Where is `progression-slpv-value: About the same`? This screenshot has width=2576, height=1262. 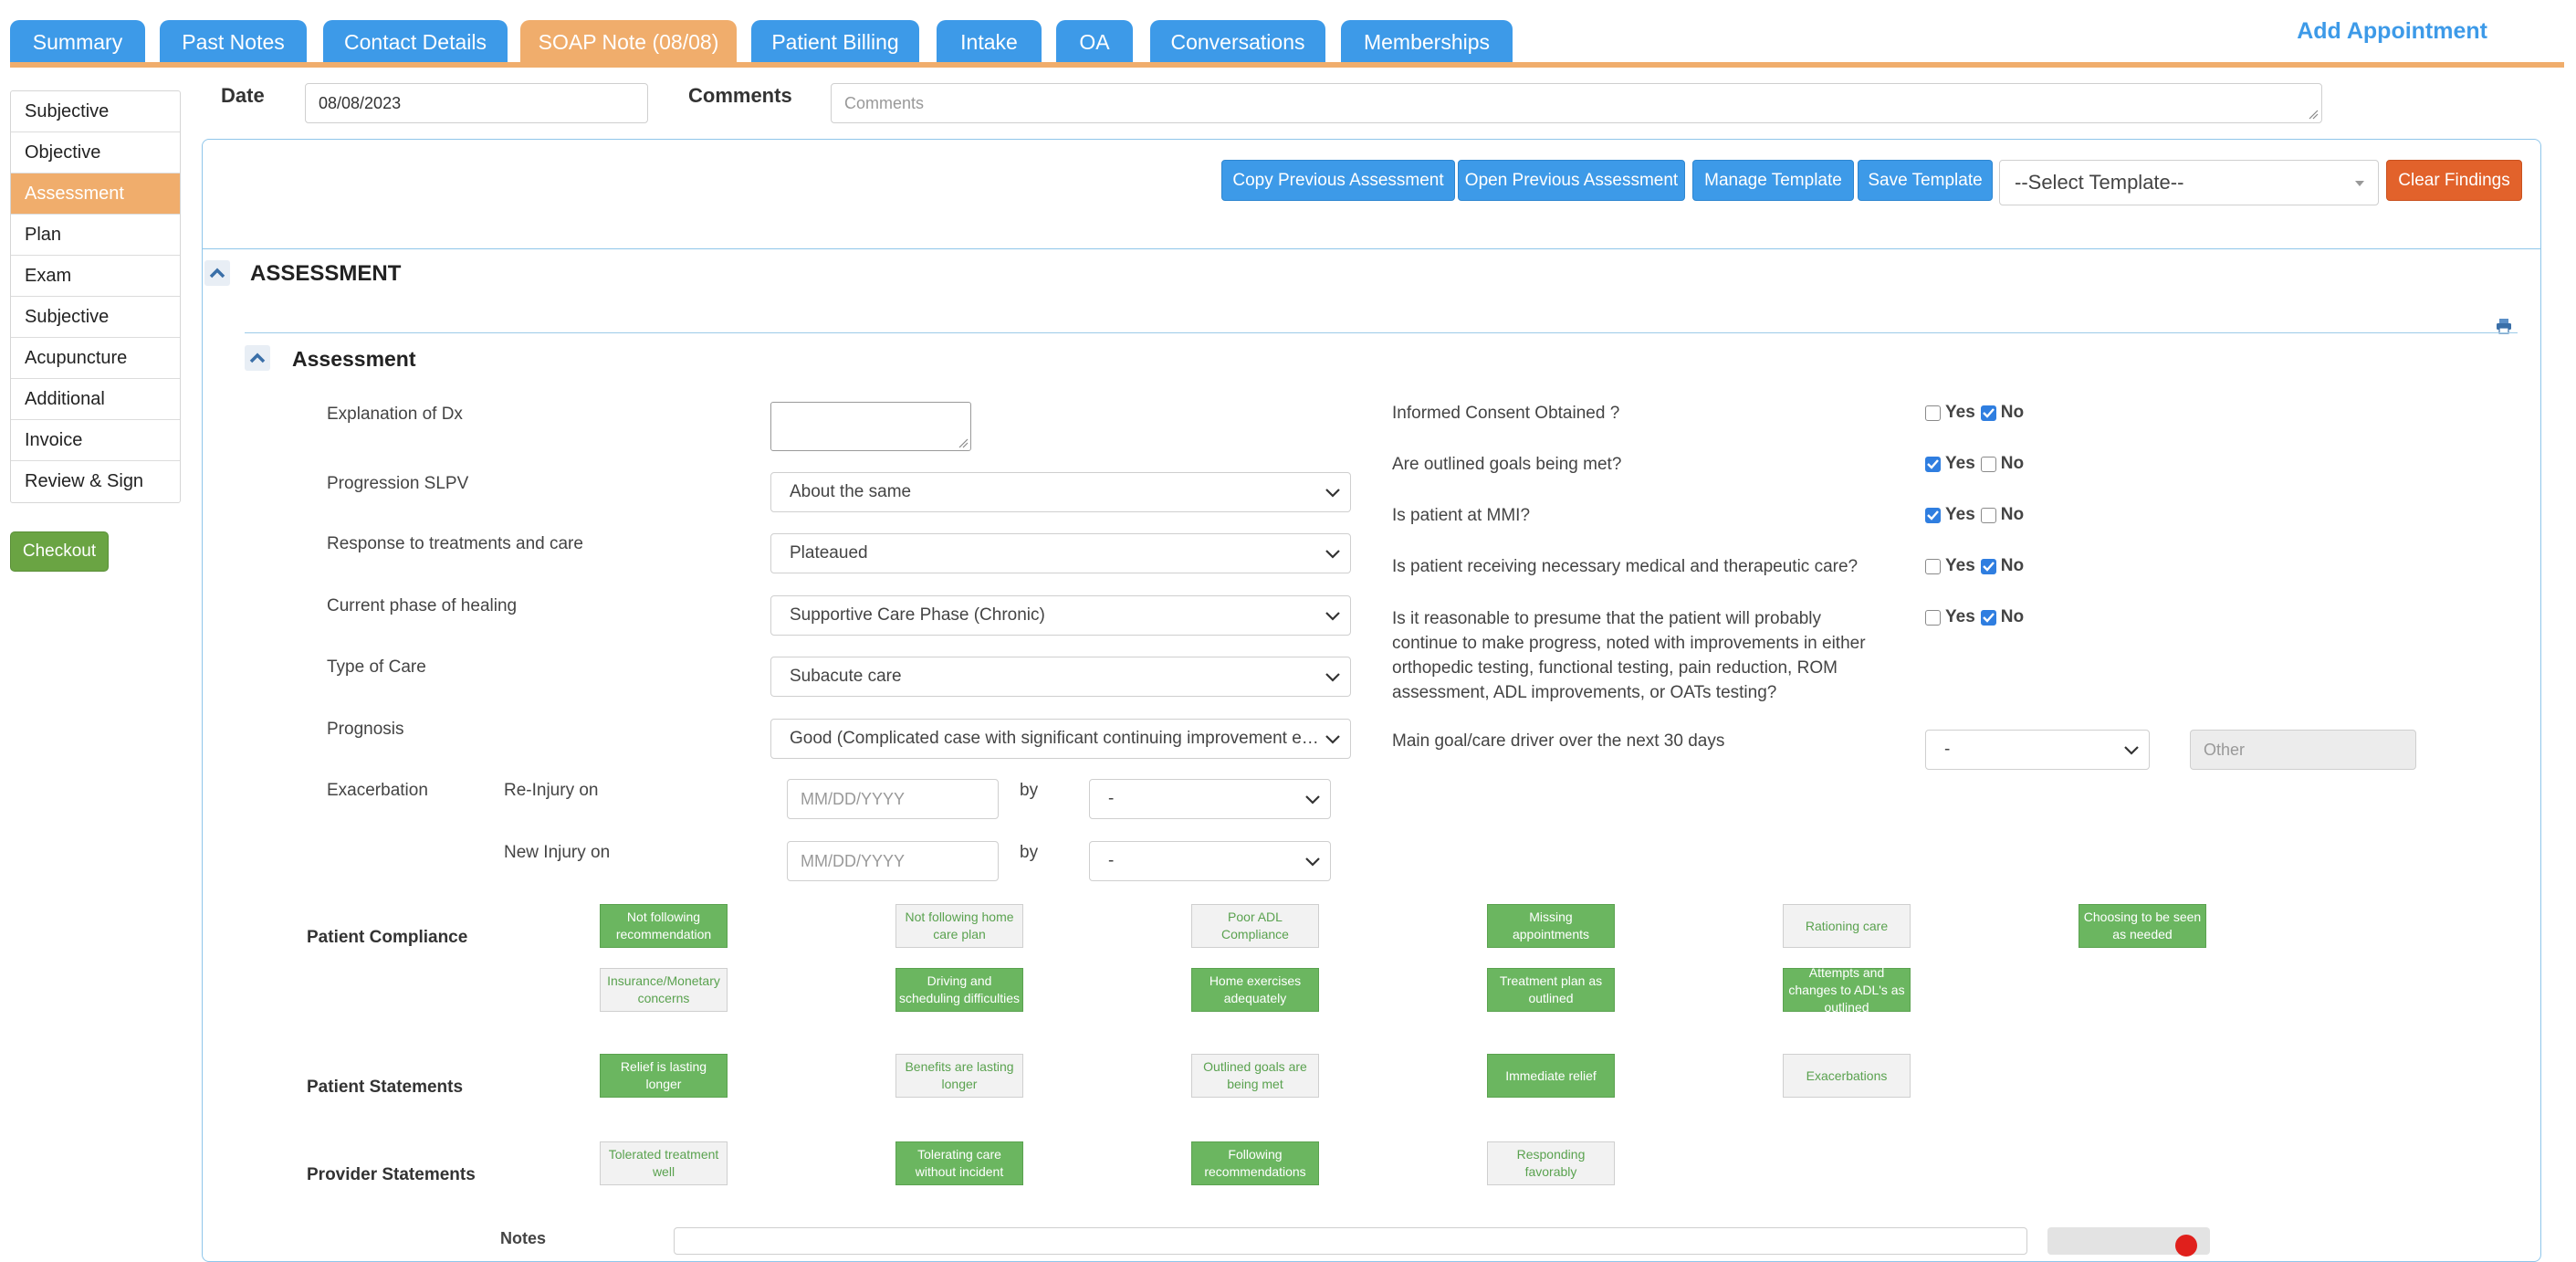 progression-slpv-value: About the same is located at coordinates (851, 491).